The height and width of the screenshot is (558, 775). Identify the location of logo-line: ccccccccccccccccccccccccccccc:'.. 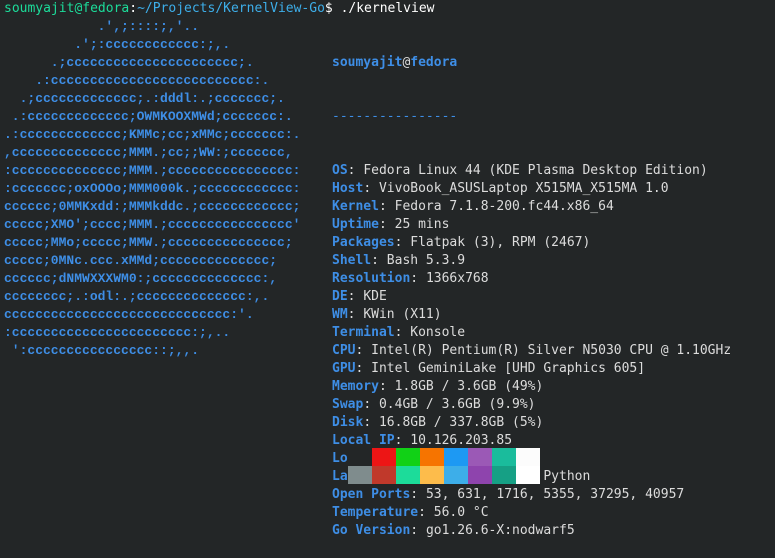
(129, 314).